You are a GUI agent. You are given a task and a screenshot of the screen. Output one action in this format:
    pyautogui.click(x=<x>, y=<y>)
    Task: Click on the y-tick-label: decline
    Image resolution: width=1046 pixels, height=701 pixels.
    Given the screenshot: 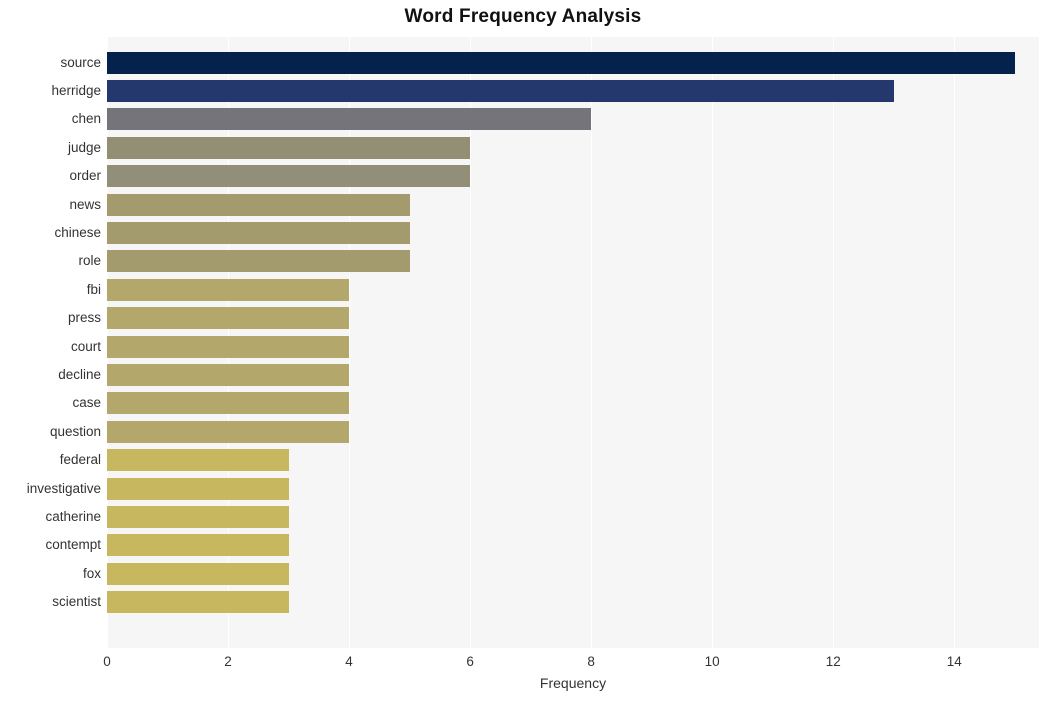 What is the action you would take?
    pyautogui.click(x=79, y=374)
    